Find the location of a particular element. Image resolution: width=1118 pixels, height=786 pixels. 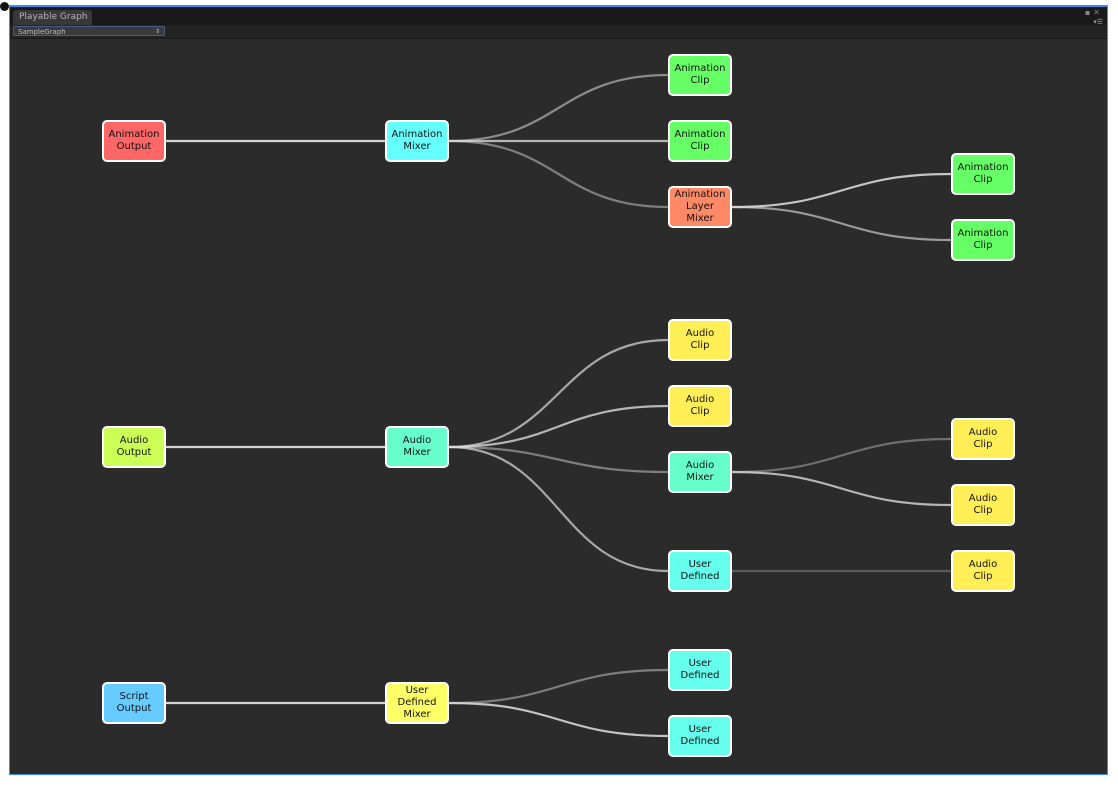

node-auo: Audio Output is located at coordinates (134, 447).